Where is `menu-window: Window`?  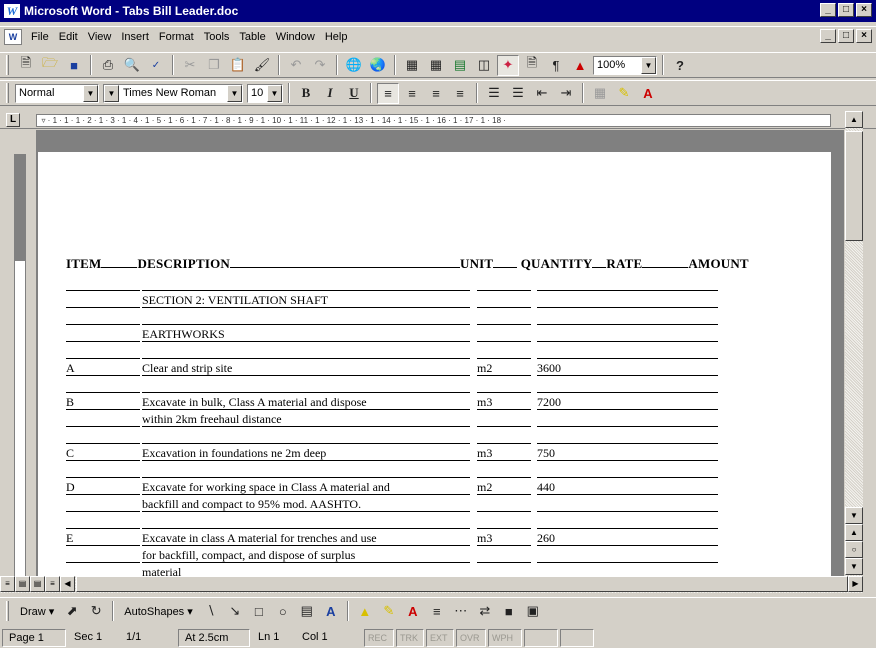
menu-window: Window is located at coordinates (295, 37).